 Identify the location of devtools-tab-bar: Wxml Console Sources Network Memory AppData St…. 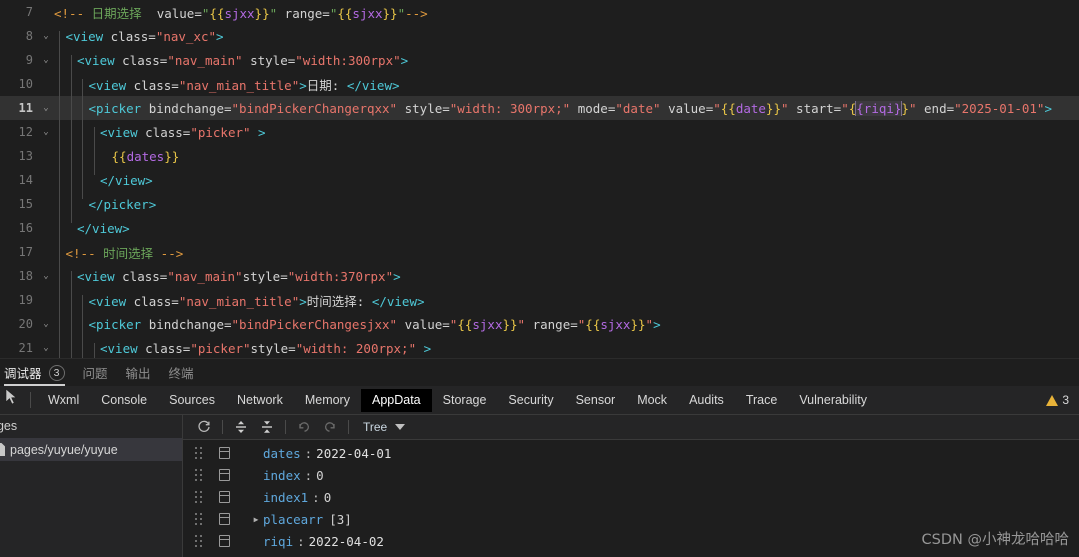
(539, 400).